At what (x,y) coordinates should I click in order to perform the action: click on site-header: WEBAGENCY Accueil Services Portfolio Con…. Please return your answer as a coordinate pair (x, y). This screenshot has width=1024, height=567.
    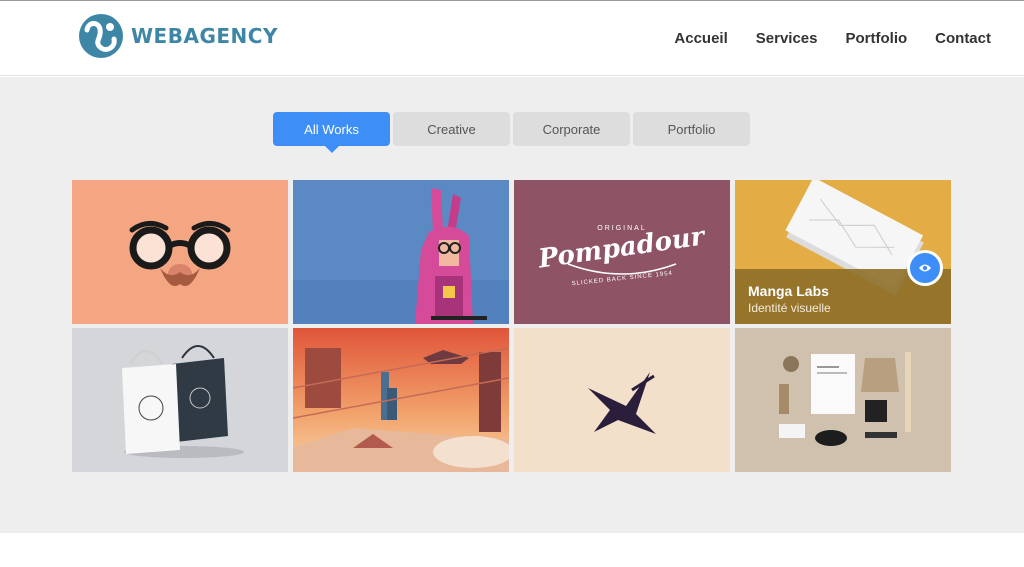
    Looking at the image, I should click on (512, 38).